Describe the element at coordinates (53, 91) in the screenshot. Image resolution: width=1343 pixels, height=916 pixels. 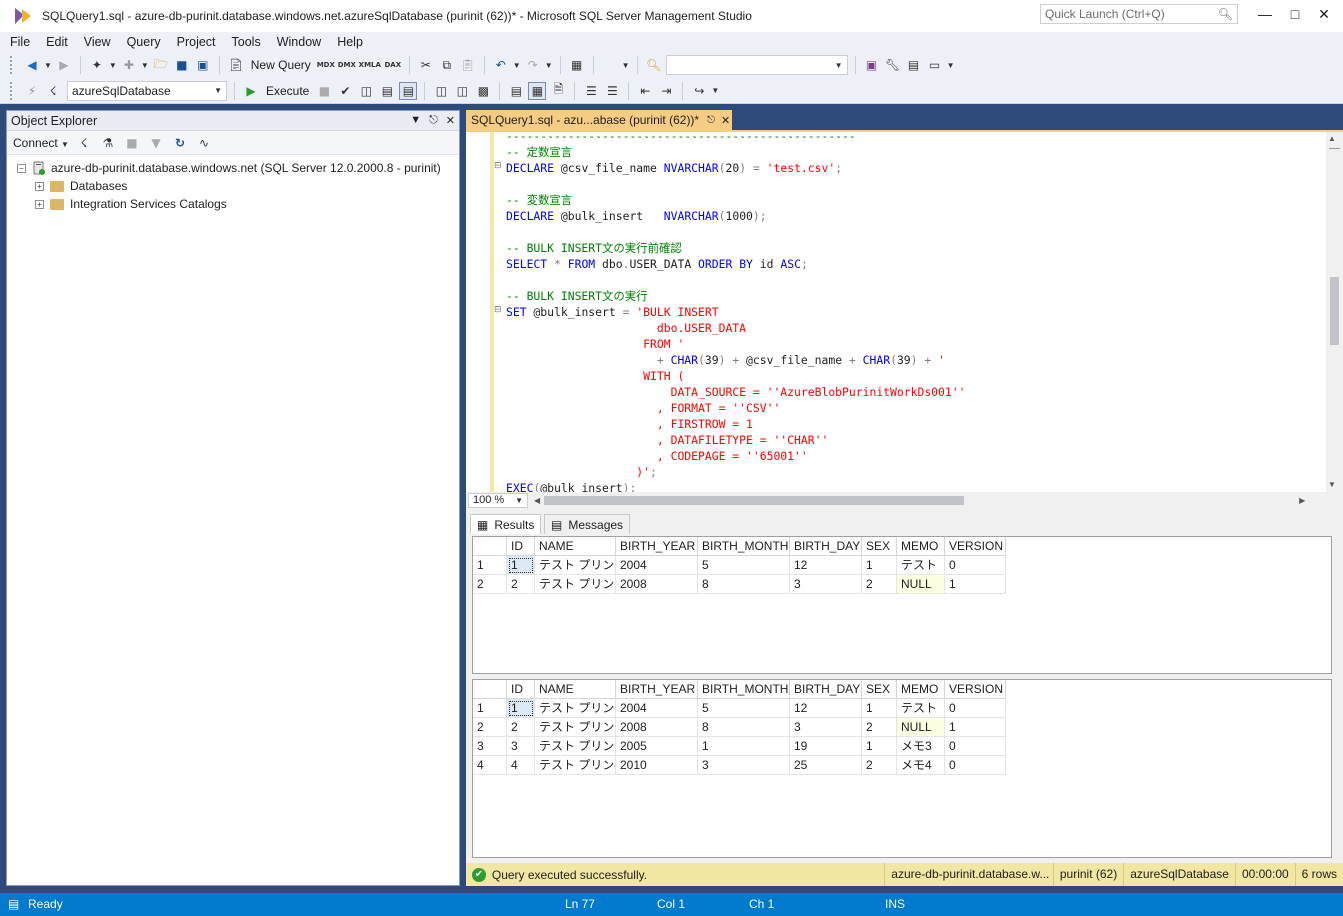
I see `change-connection-icon: ☇` at that location.